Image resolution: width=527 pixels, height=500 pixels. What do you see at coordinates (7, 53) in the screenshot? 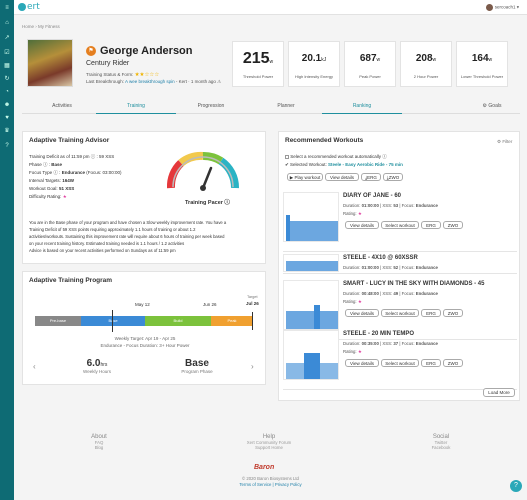
I see `checkbox-icon: ☑` at bounding box center [7, 53].